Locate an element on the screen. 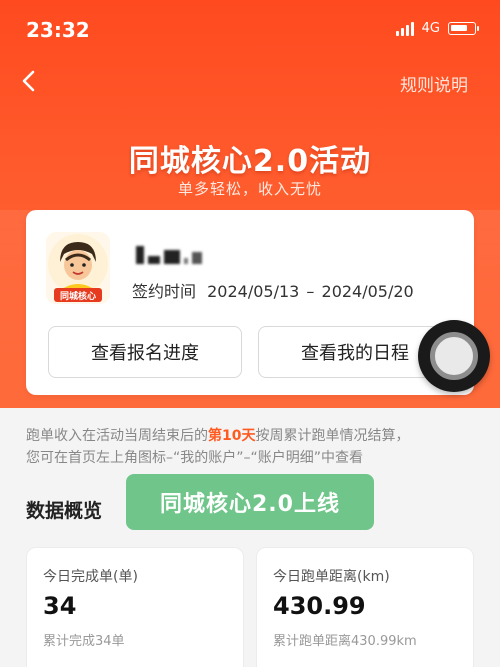 This screenshot has width=500, height=667. user-name-redacted is located at coordinates (169, 253).